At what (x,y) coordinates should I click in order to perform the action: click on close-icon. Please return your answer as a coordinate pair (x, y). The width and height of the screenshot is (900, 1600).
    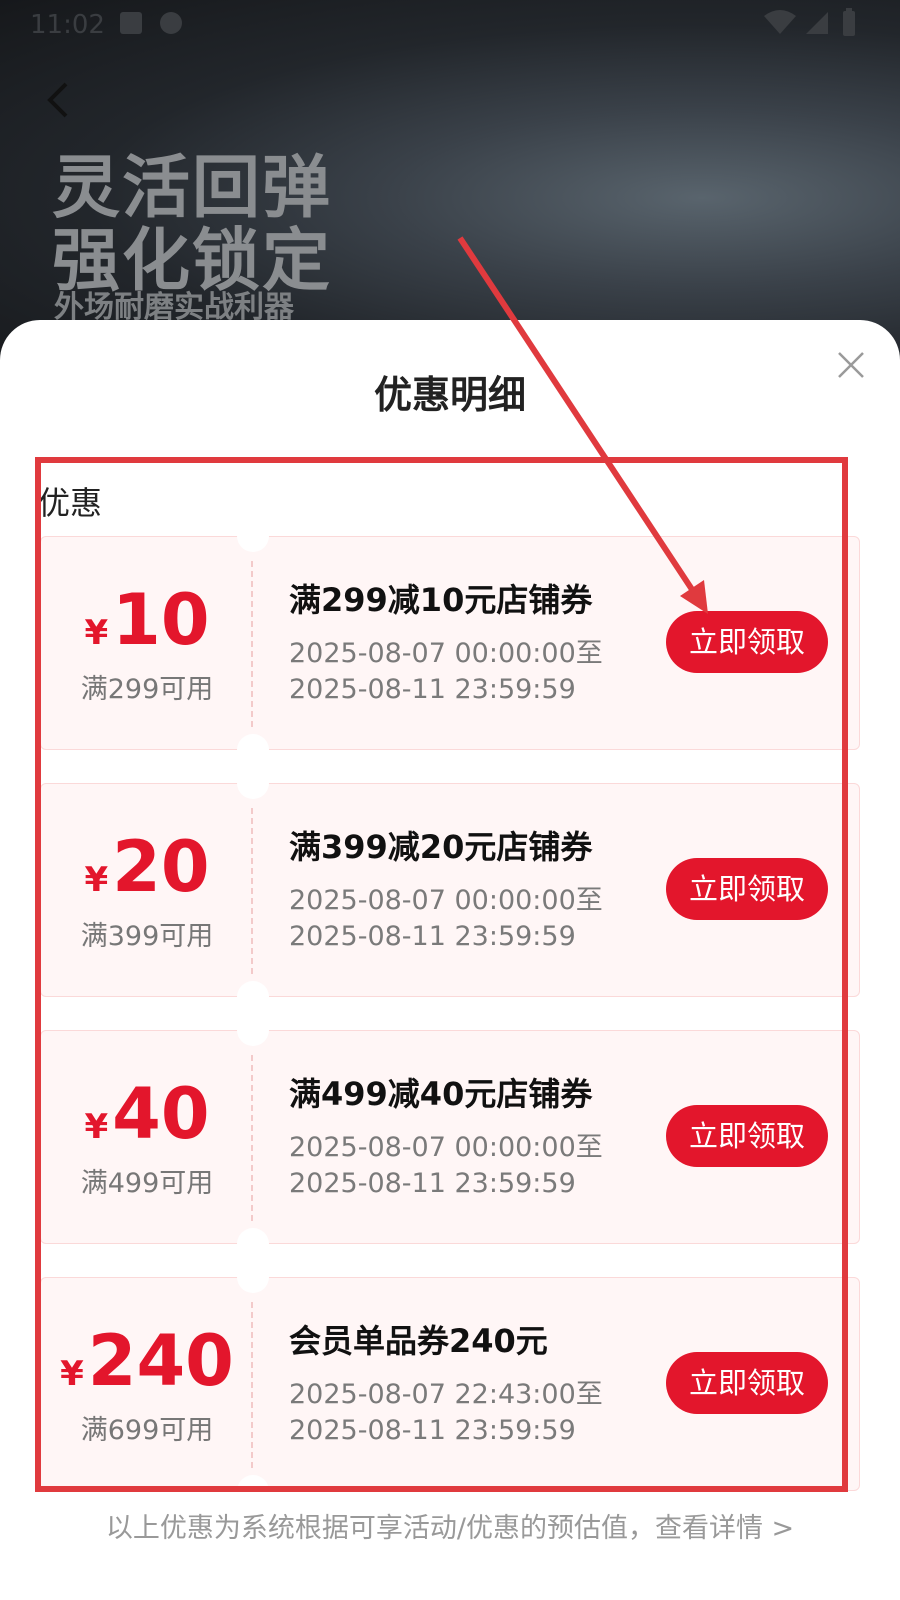
    Looking at the image, I should click on (851, 365).